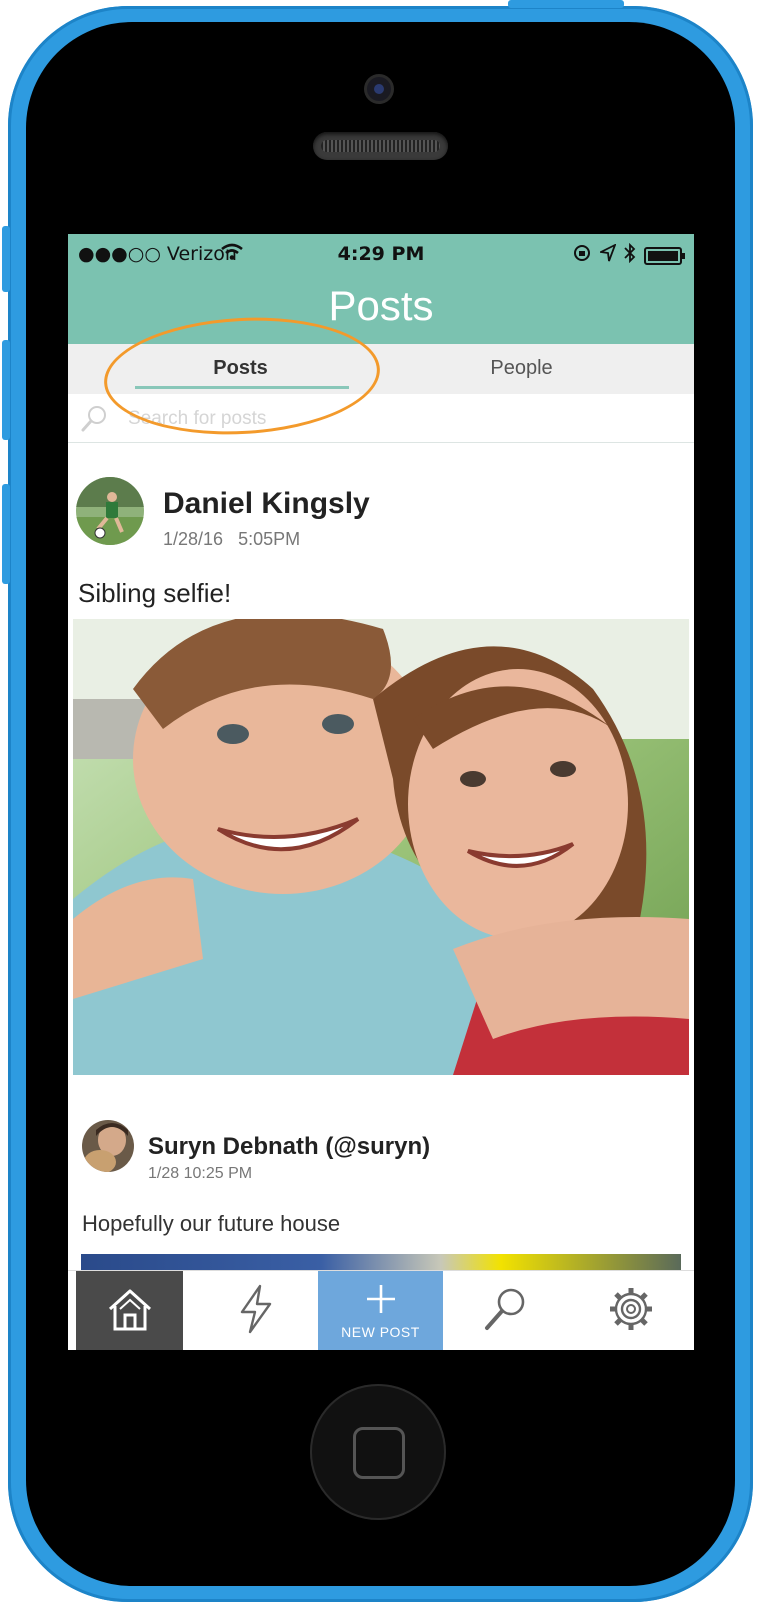 The height and width of the screenshot is (1608, 767). What do you see at coordinates (566, 4) in the screenshot?
I see `power-button` at bounding box center [566, 4].